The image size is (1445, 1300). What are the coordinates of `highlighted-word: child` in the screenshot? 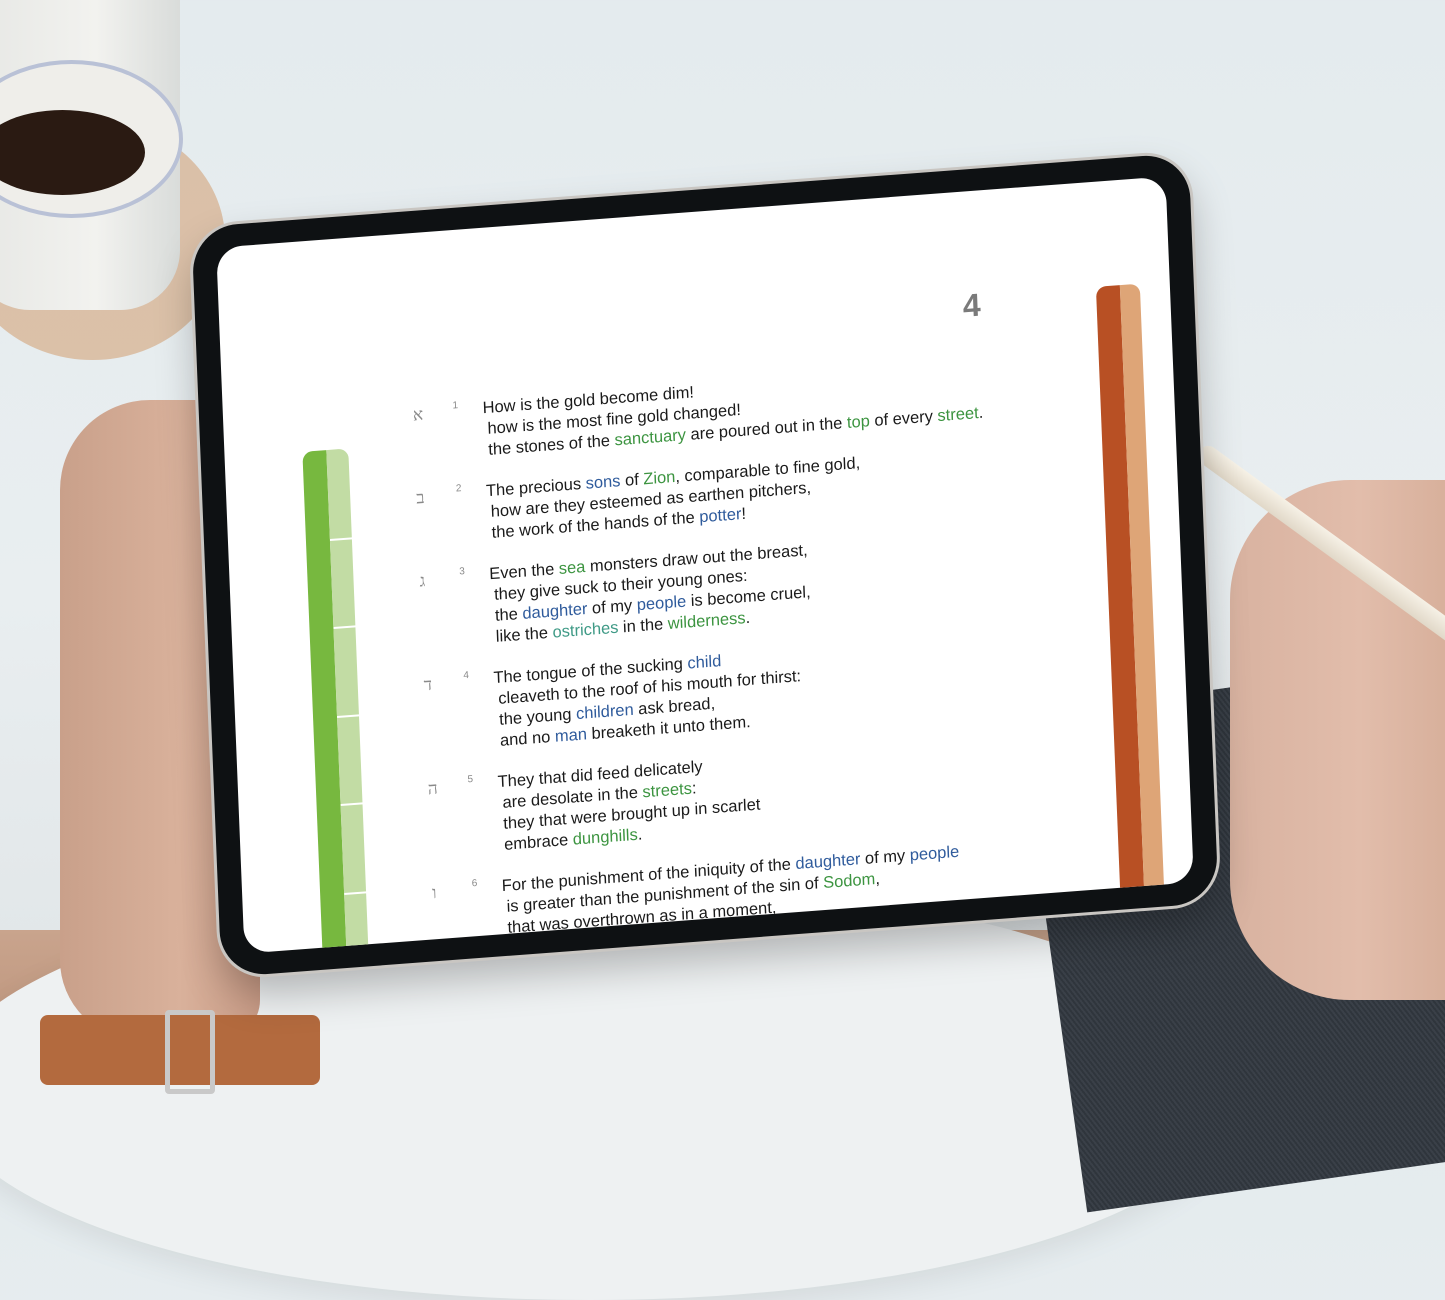 It's located at (704, 662).